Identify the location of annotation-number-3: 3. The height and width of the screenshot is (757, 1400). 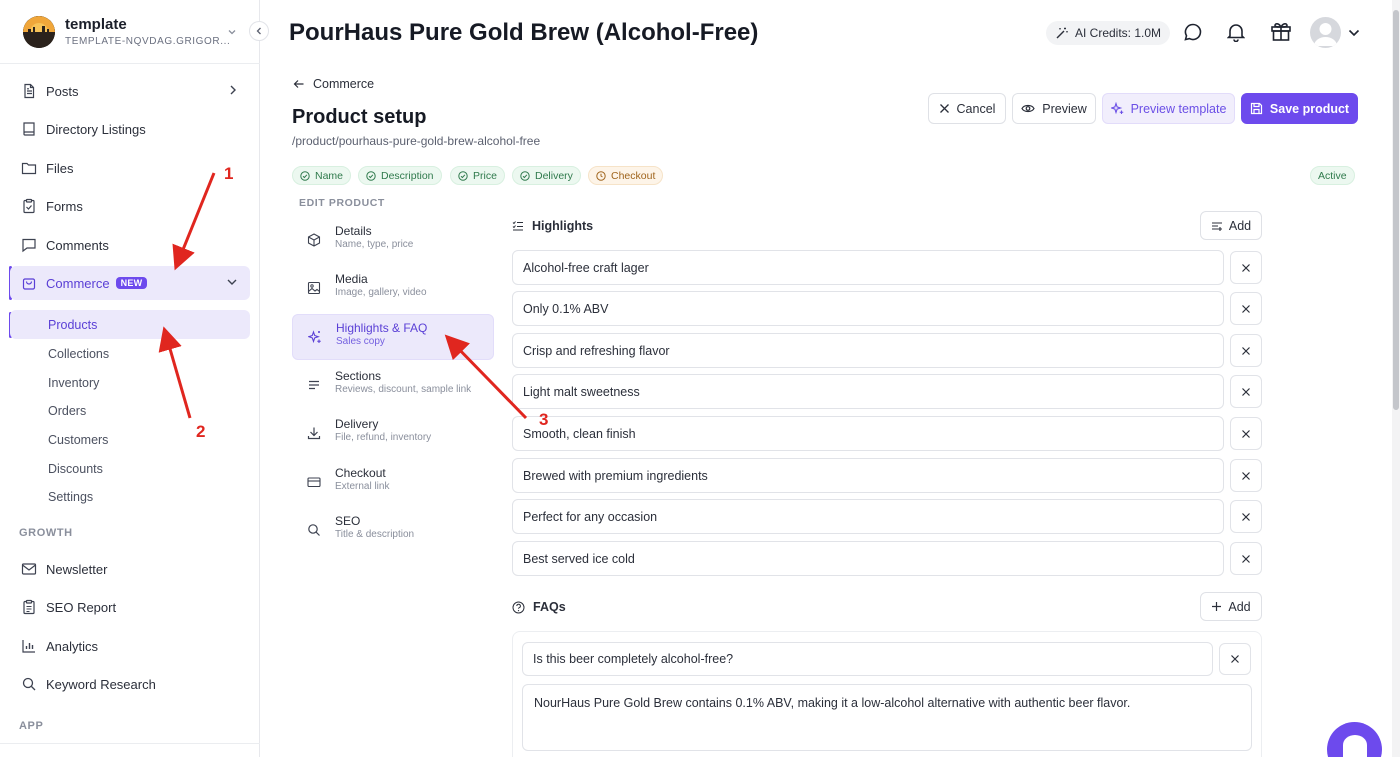
(544, 419).